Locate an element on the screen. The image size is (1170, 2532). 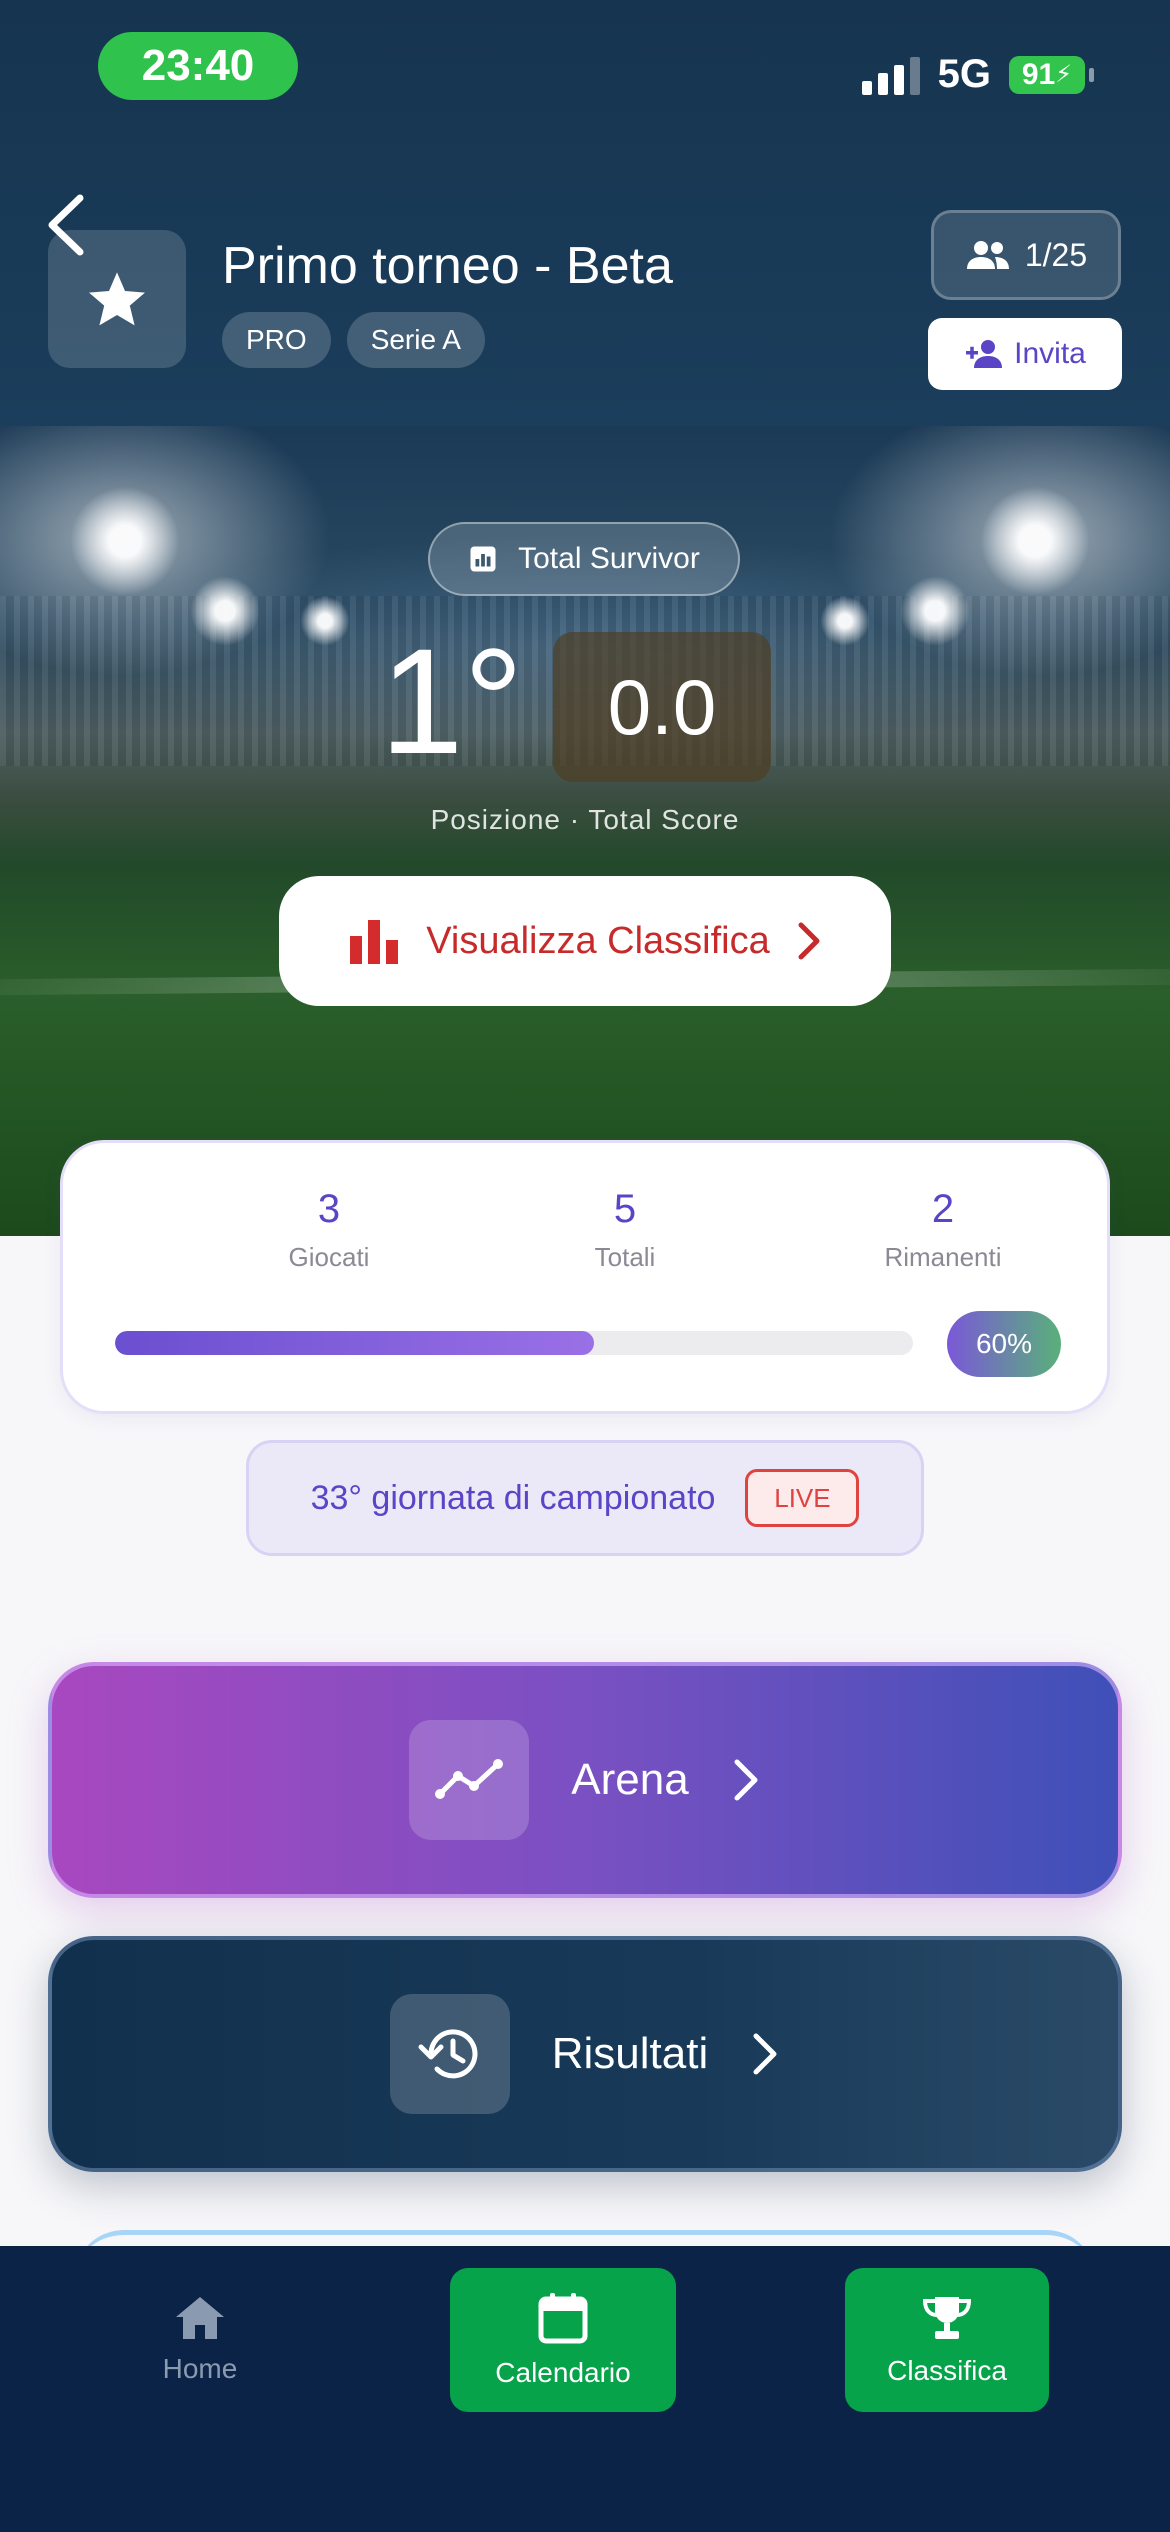
total-score: 0.0 is located at coordinates (662, 707).